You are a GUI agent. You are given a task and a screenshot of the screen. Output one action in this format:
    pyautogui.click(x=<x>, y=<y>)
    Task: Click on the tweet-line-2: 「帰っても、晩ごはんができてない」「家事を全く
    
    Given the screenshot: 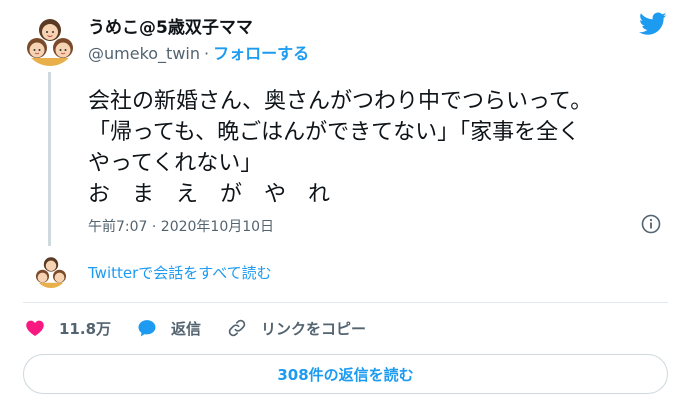 What is the action you would take?
    pyautogui.click(x=334, y=132)
    